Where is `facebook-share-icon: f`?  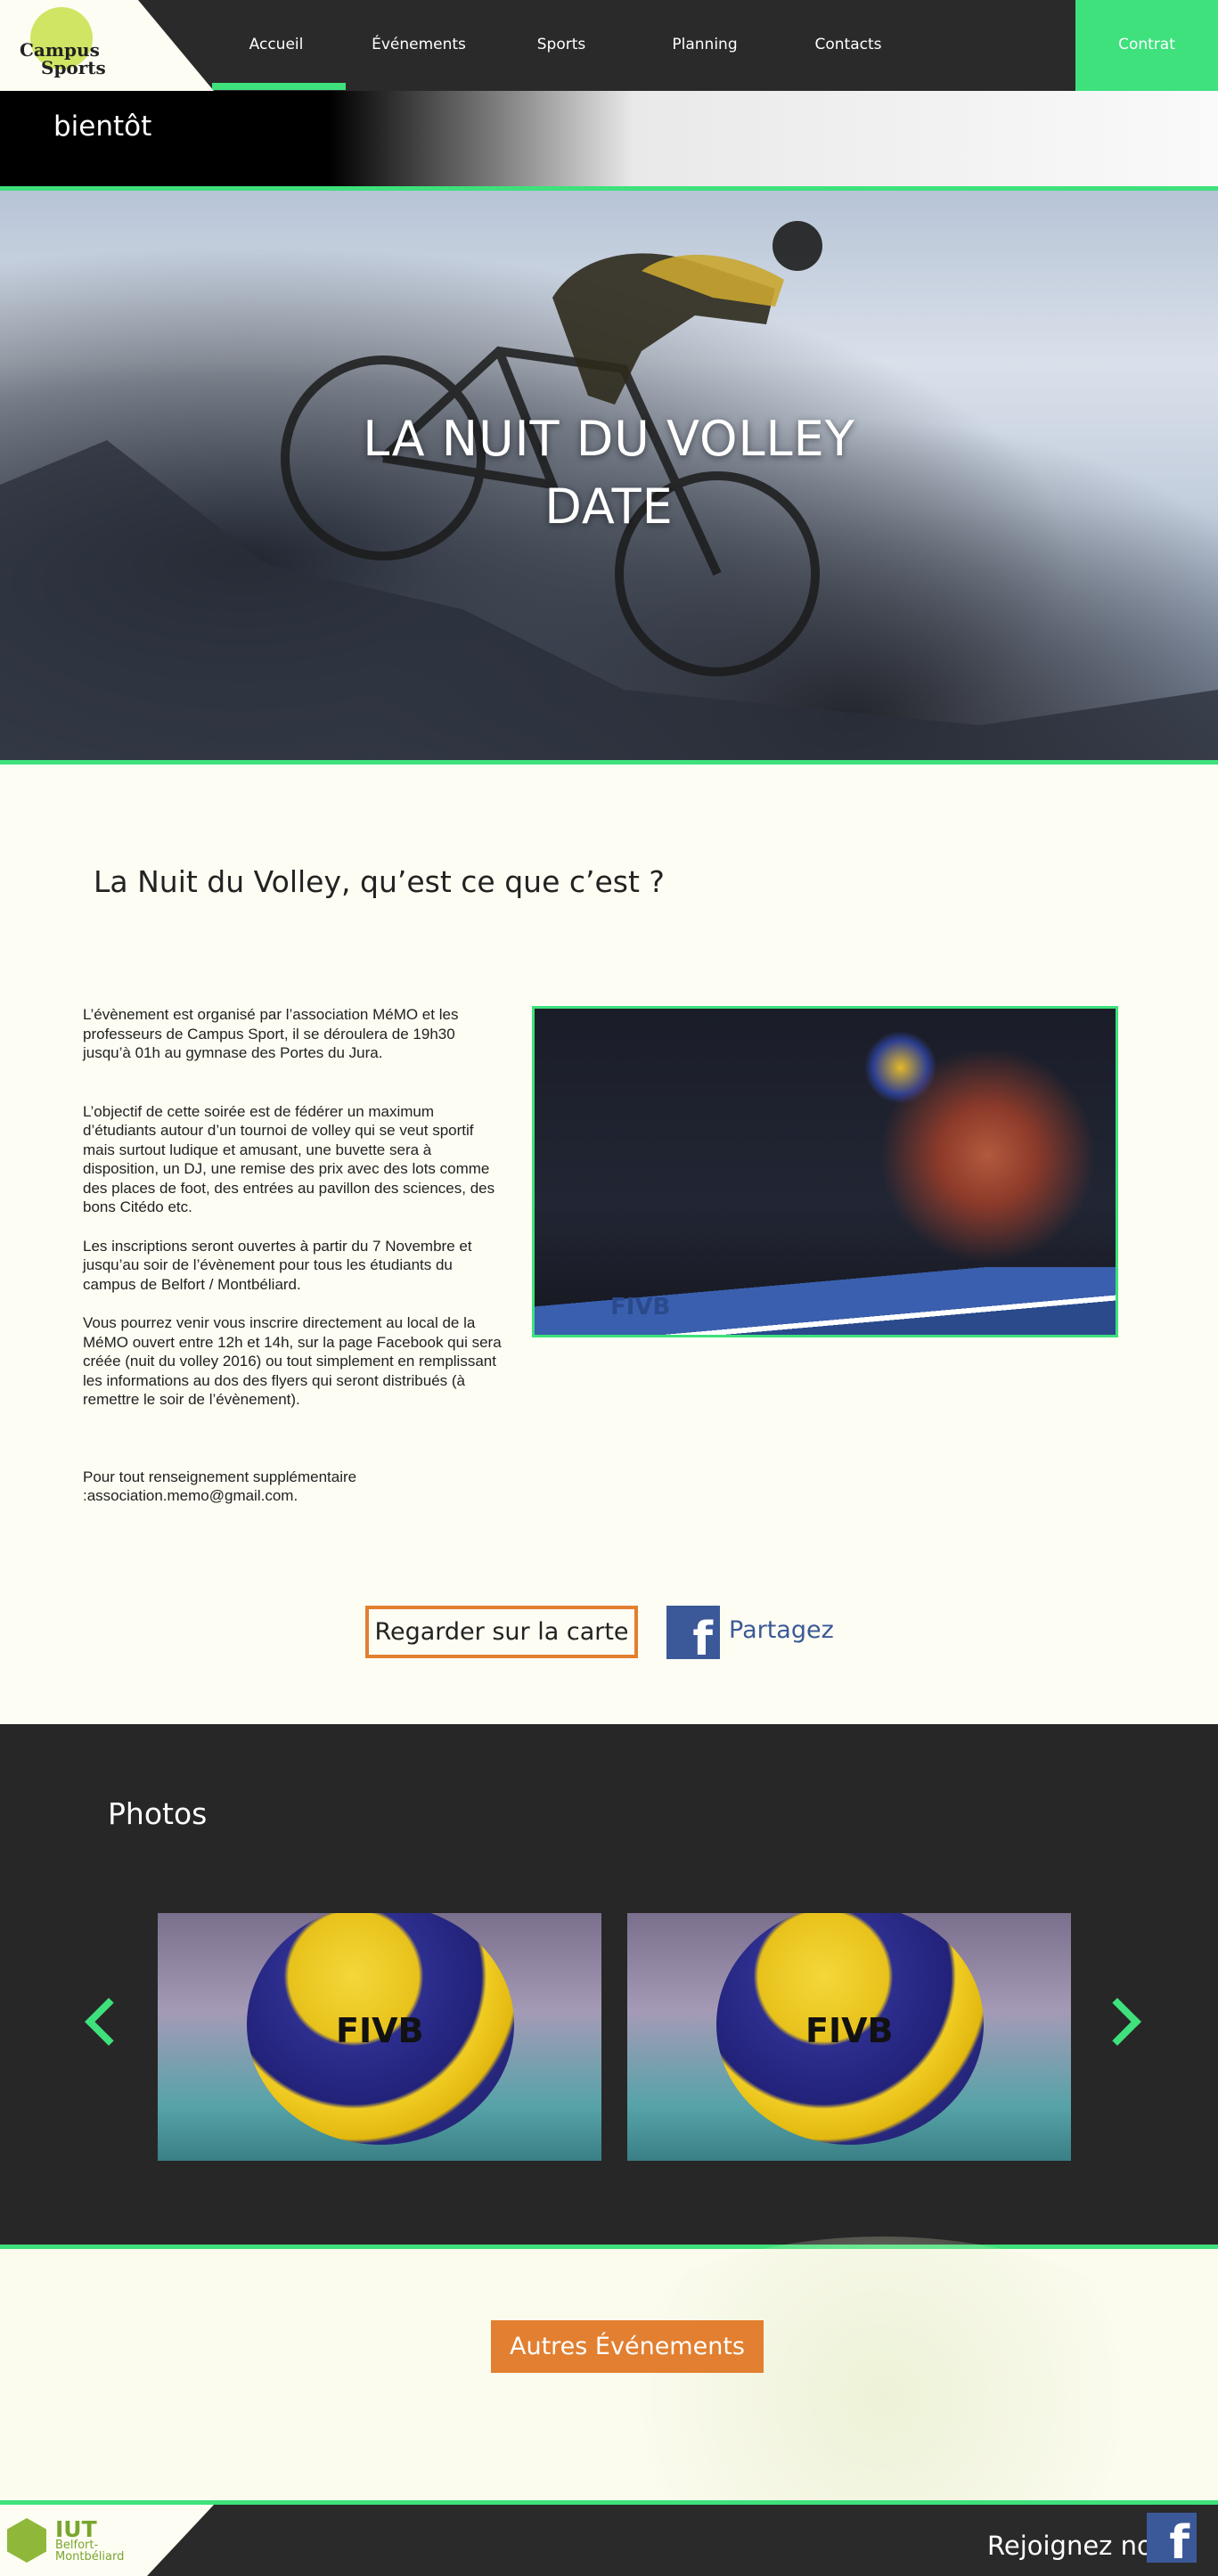
facebook-share-icon: f is located at coordinates (693, 1634).